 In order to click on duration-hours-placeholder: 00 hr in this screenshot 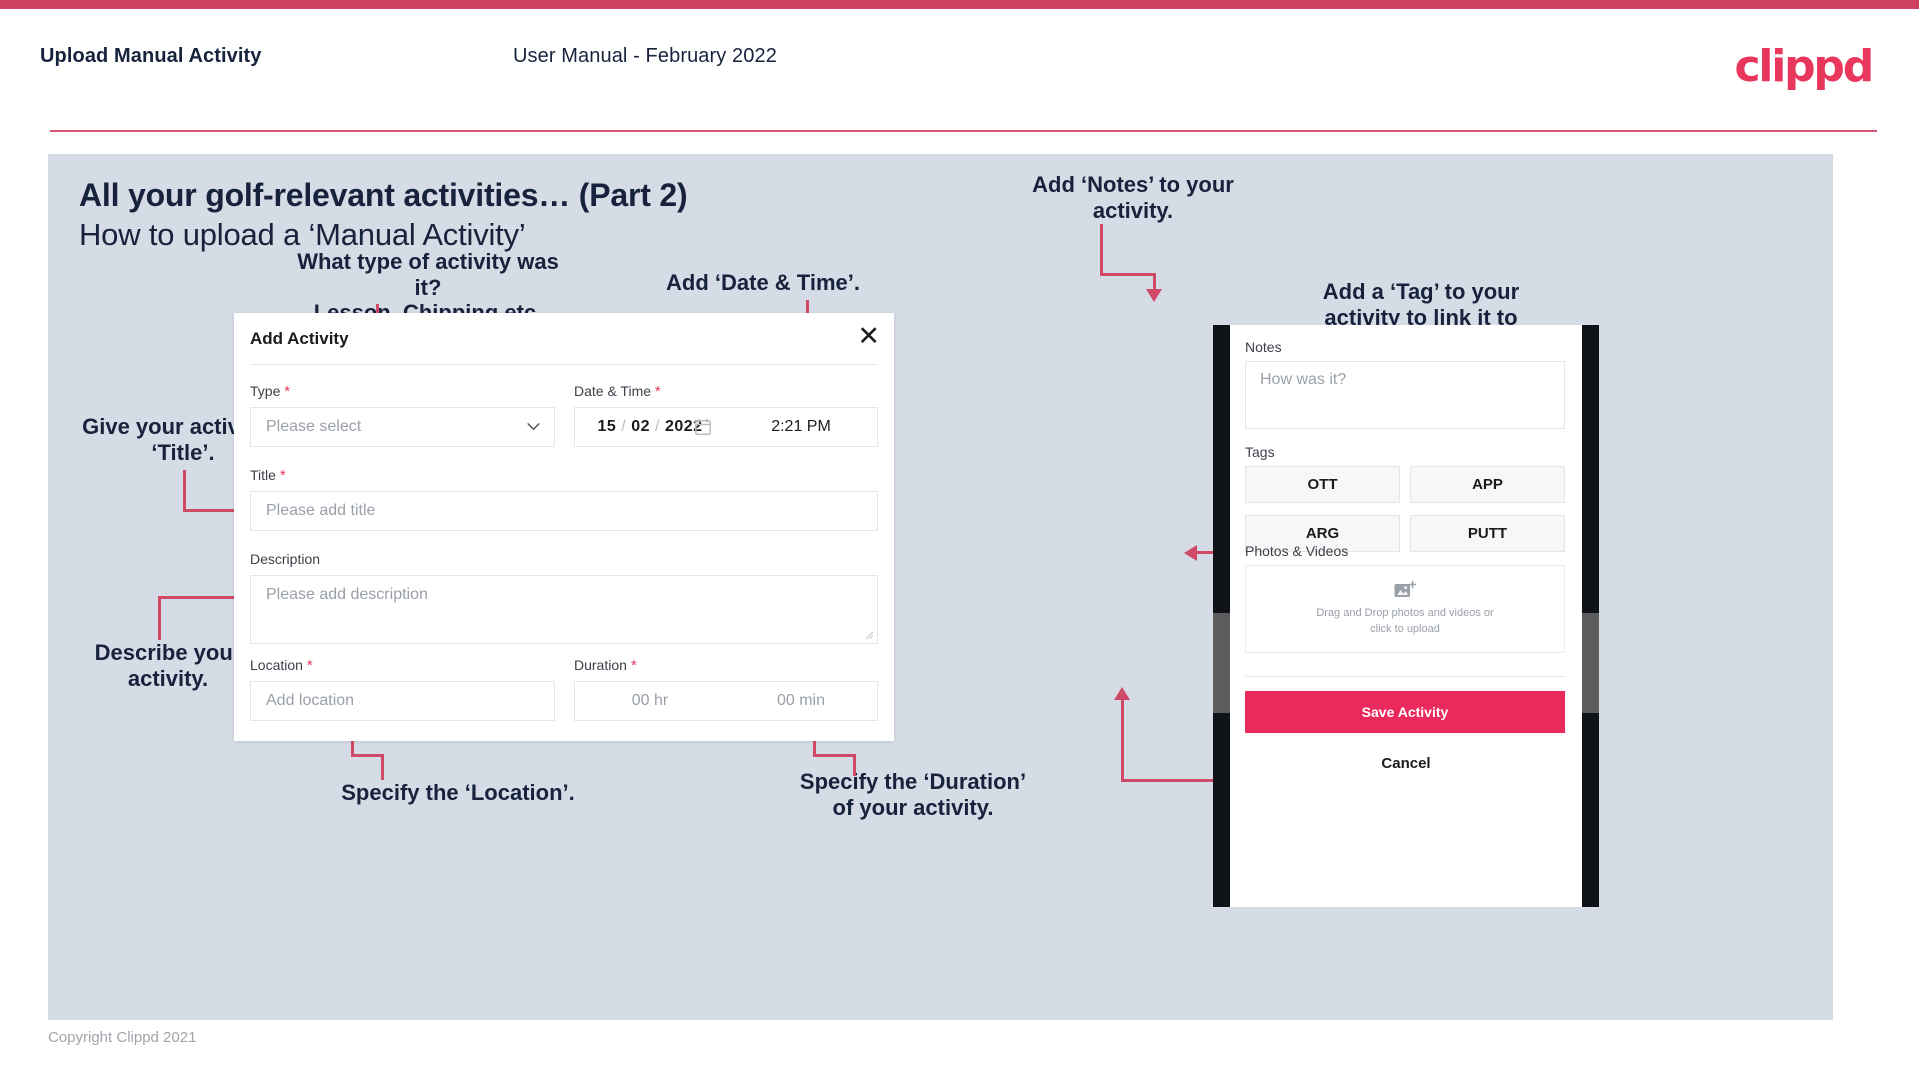, I will do `click(650, 700)`.